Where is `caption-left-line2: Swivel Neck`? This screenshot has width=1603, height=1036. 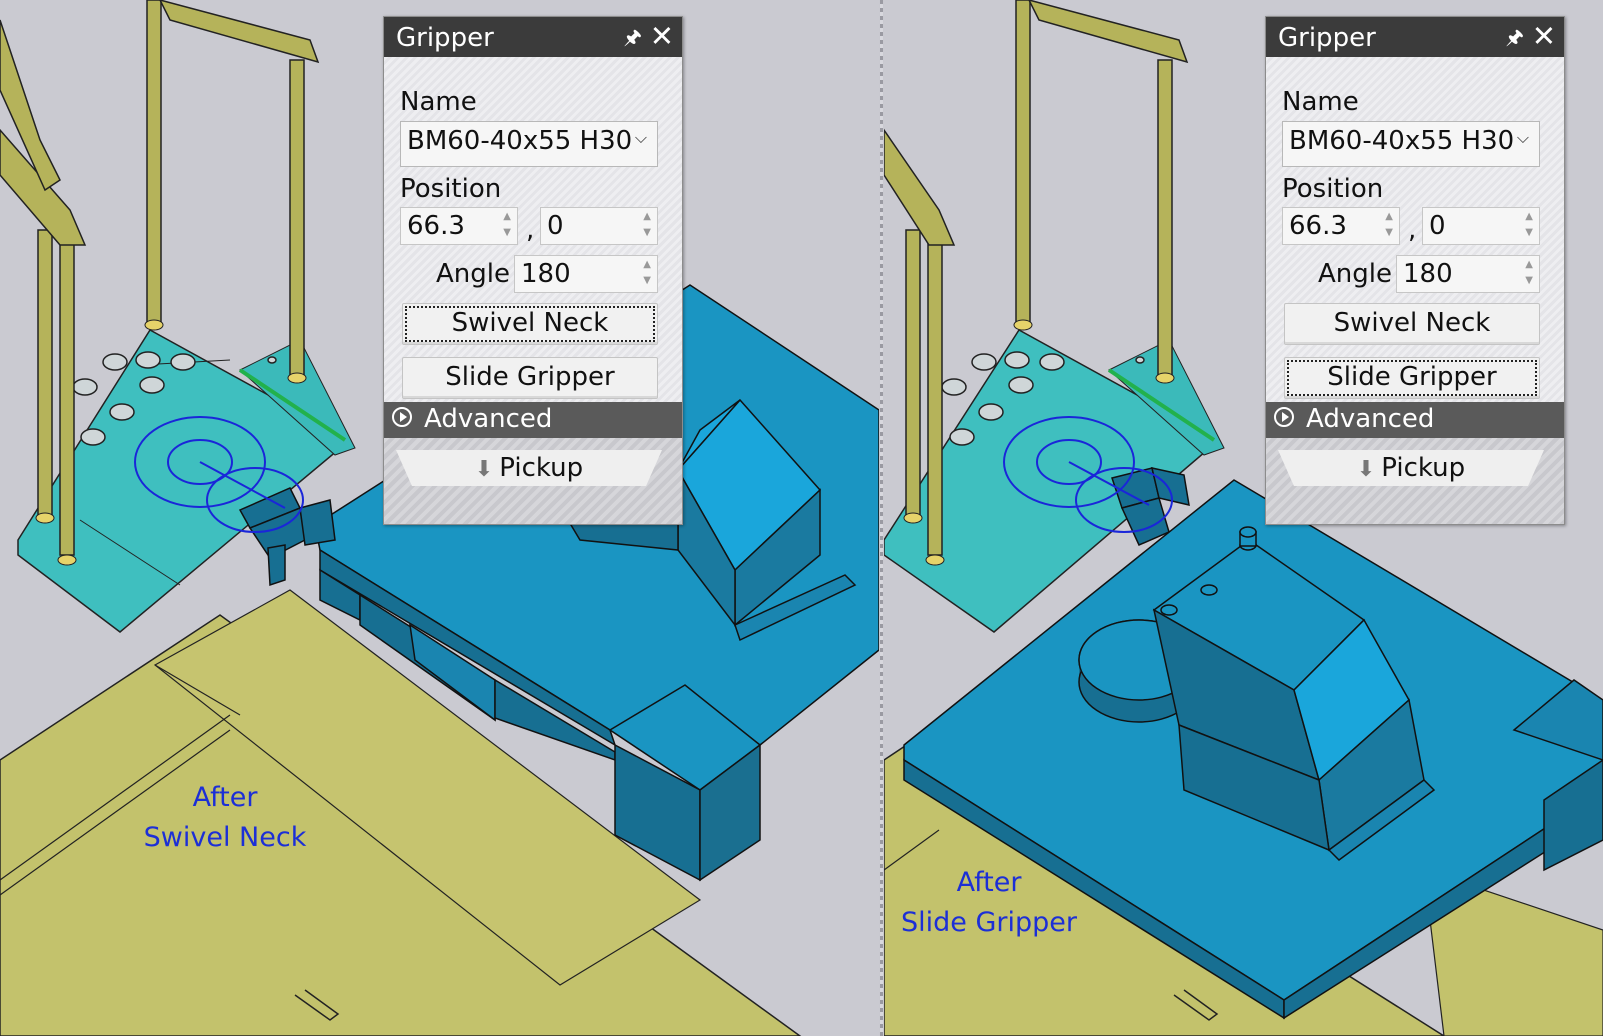
caption-left-line2: Swivel Neck is located at coordinates (225, 837).